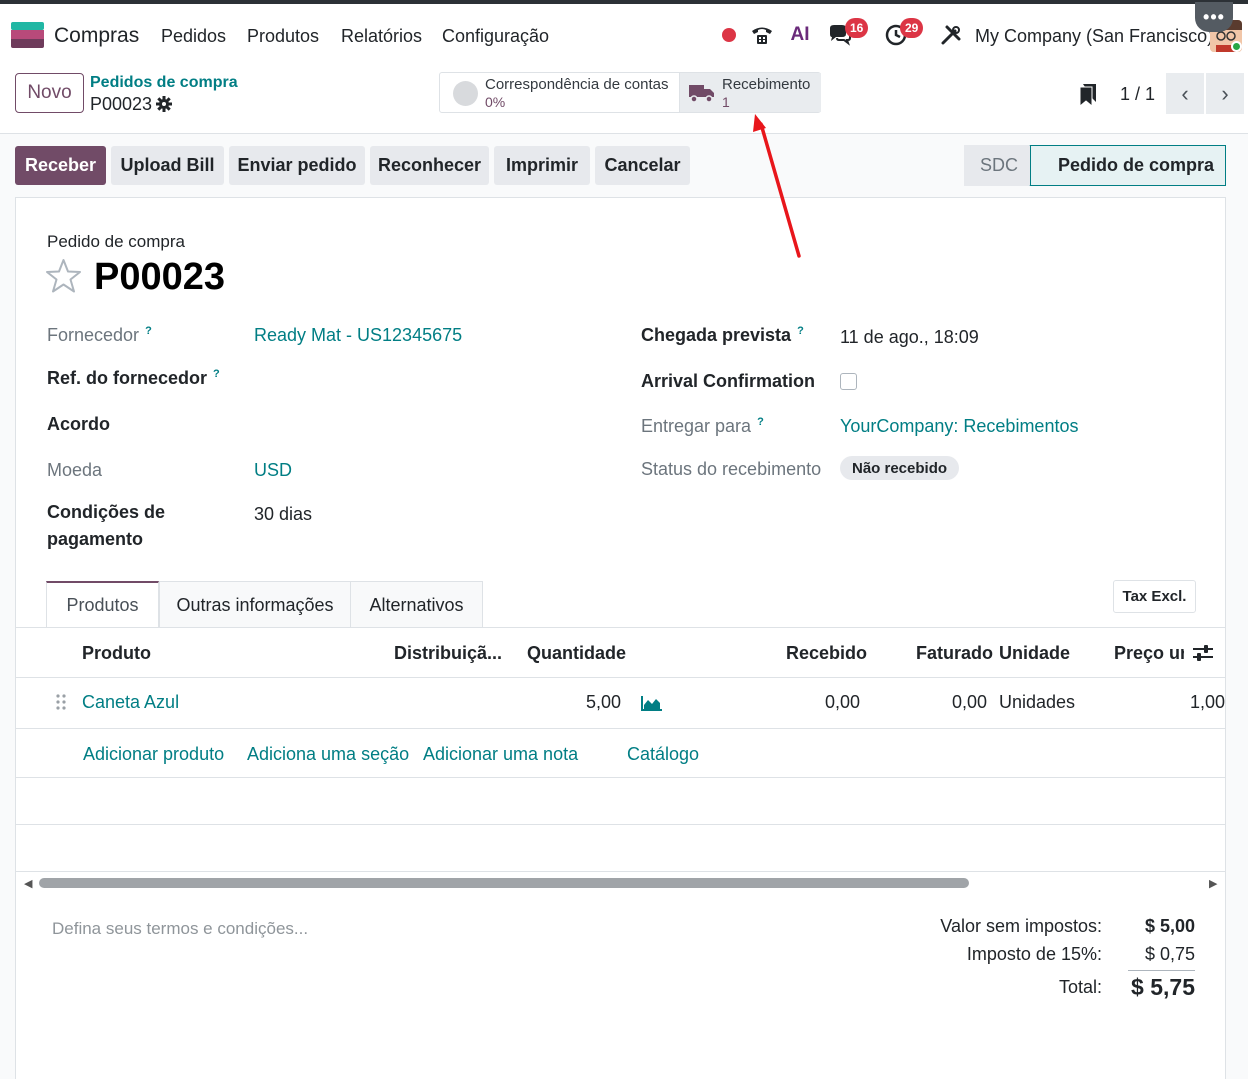 Image resolution: width=1248 pixels, height=1079 pixels. Describe the element at coordinates (167, 165) in the screenshot. I see `upload-bill-button: Upload Bill` at that location.